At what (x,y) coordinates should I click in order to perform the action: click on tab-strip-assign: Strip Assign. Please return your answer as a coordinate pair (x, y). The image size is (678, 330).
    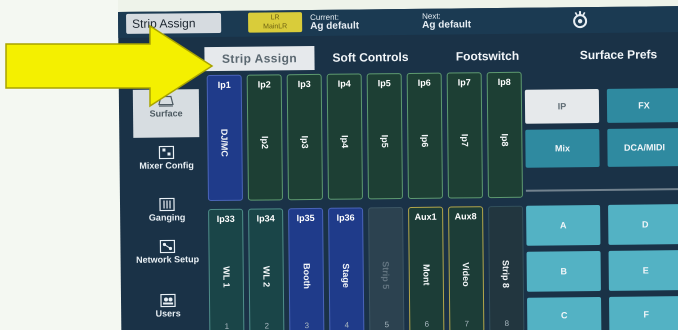
    Looking at the image, I should click on (259, 58).